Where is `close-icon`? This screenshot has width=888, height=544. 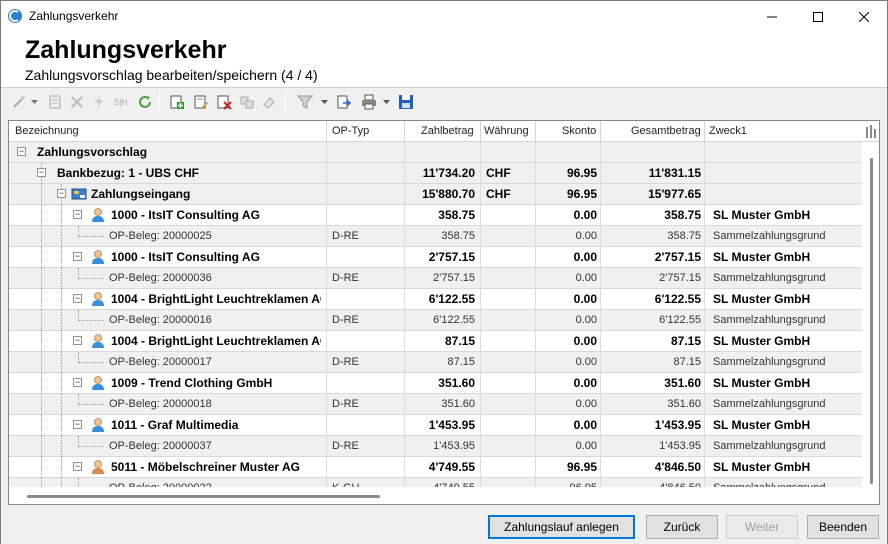 close-icon is located at coordinates (864, 16).